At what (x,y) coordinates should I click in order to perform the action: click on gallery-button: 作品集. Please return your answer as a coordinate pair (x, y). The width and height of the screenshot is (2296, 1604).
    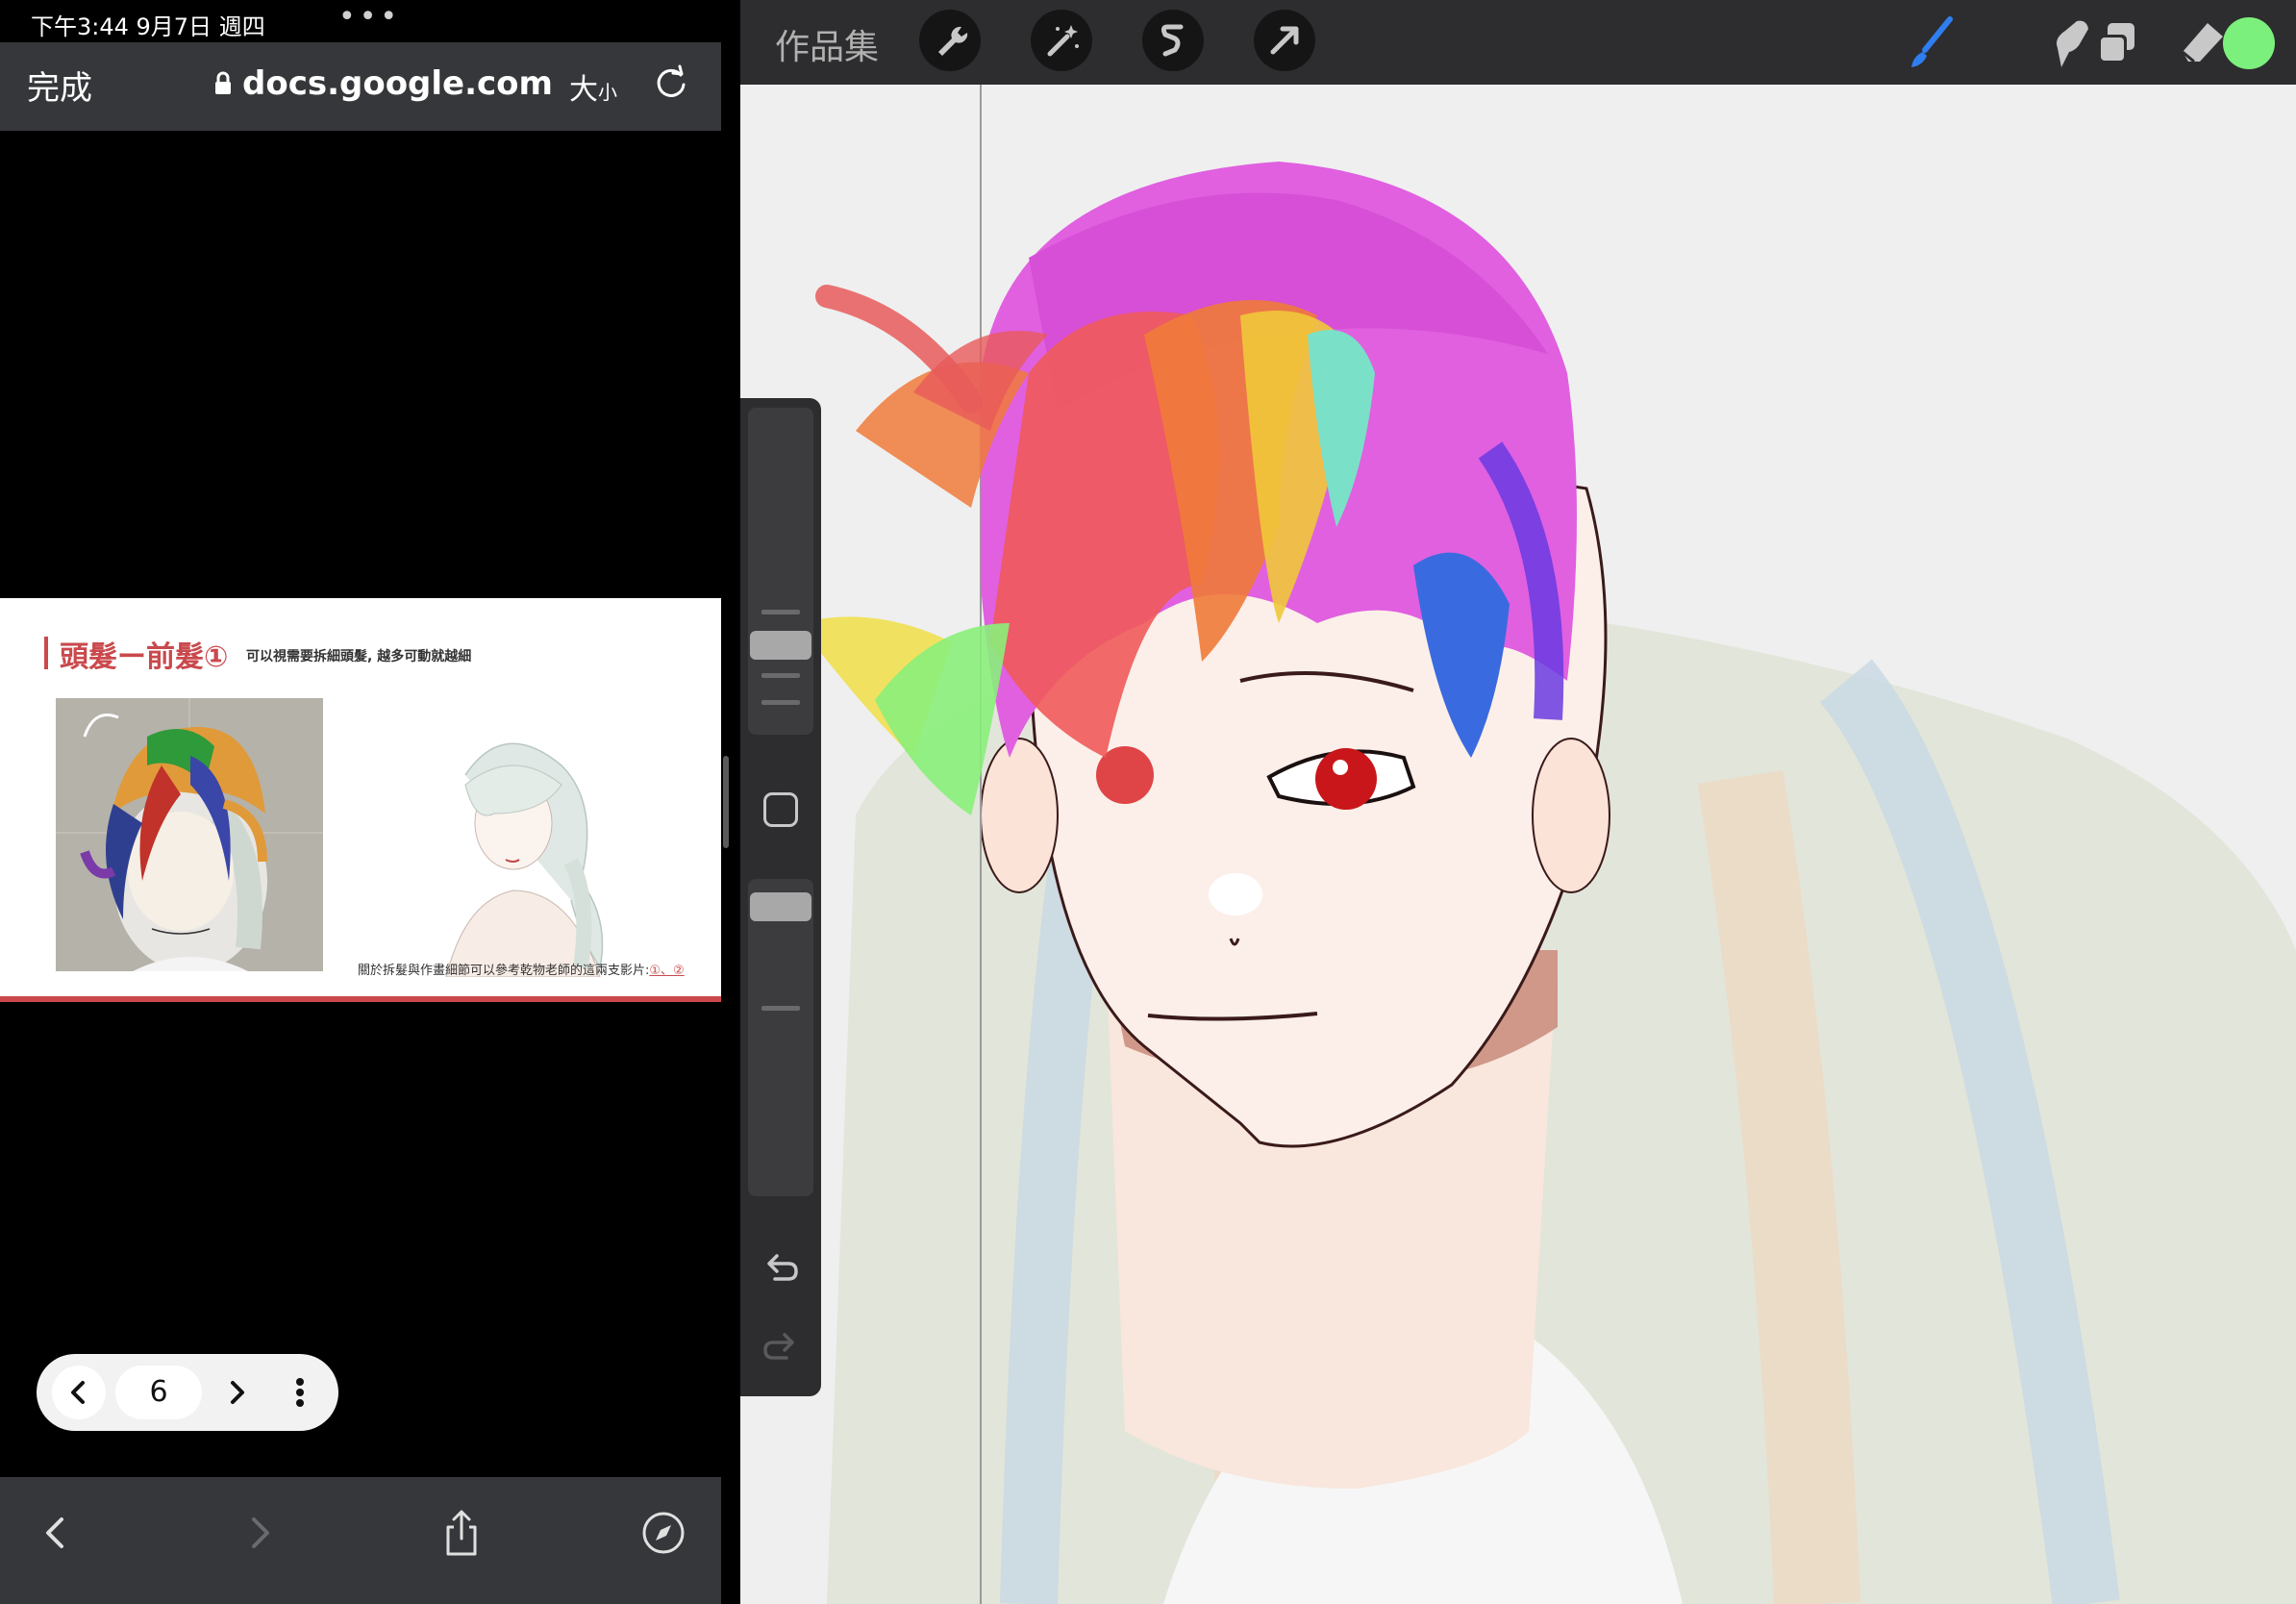
    Looking at the image, I should click on (827, 44).